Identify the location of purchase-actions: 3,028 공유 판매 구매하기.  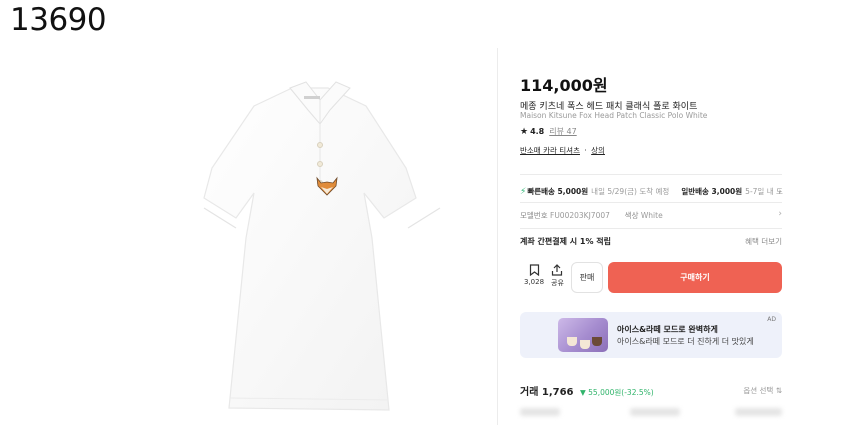
(651, 278).